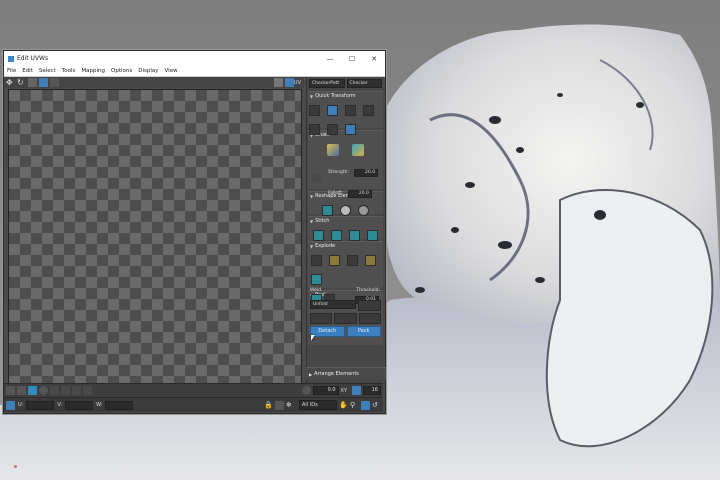 This screenshot has width=720, height=480. I want to click on flip-icon, so click(333, 129).